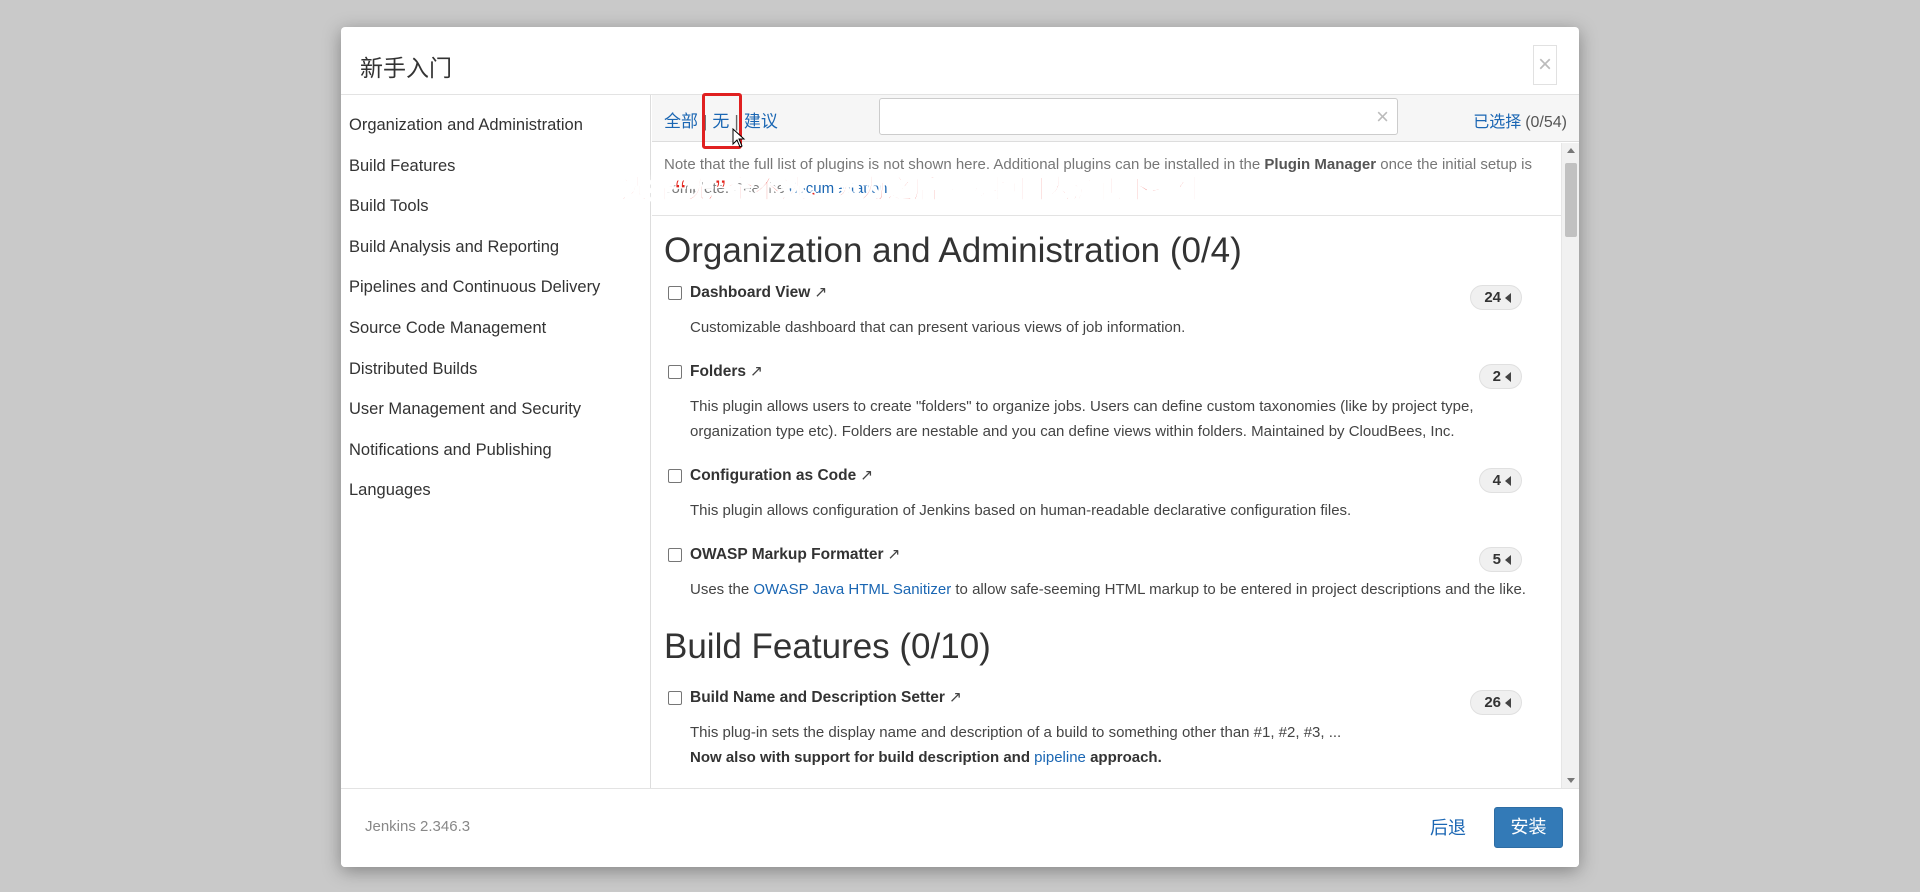  What do you see at coordinates (1500, 376) in the screenshot?
I see `dependency-badge: 2` at bounding box center [1500, 376].